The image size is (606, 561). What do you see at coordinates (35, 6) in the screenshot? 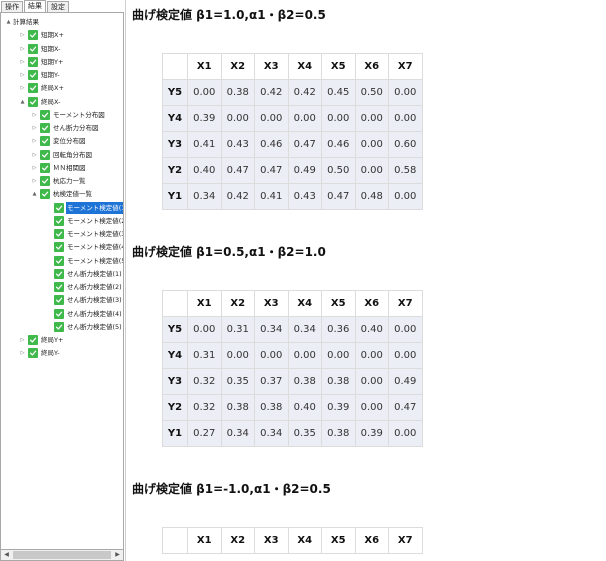
I see `tab-results: 結果` at bounding box center [35, 6].